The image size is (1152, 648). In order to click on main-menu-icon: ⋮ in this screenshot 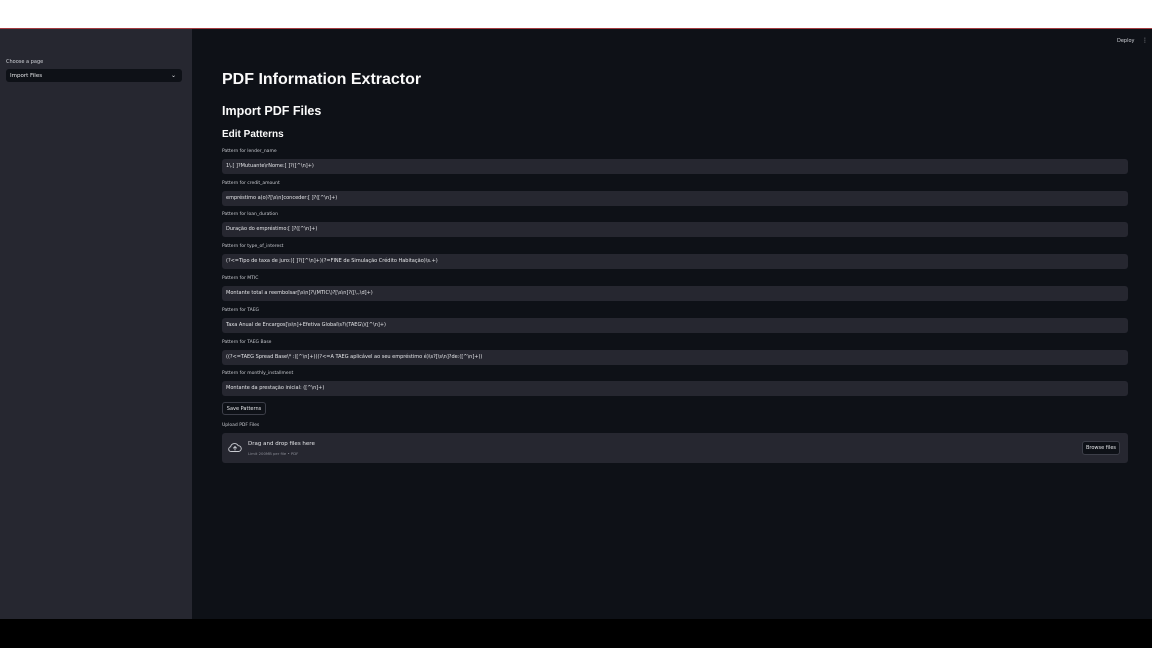, I will do `click(1145, 40)`.